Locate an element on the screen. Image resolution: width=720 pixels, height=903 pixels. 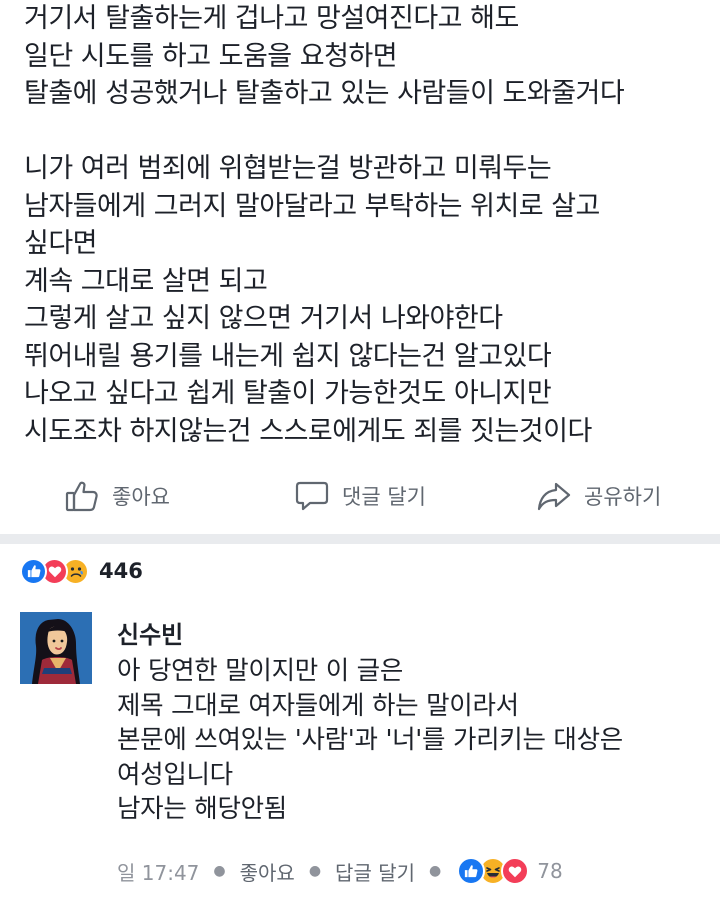
comment-reactions: 78 is located at coordinates (510, 871).